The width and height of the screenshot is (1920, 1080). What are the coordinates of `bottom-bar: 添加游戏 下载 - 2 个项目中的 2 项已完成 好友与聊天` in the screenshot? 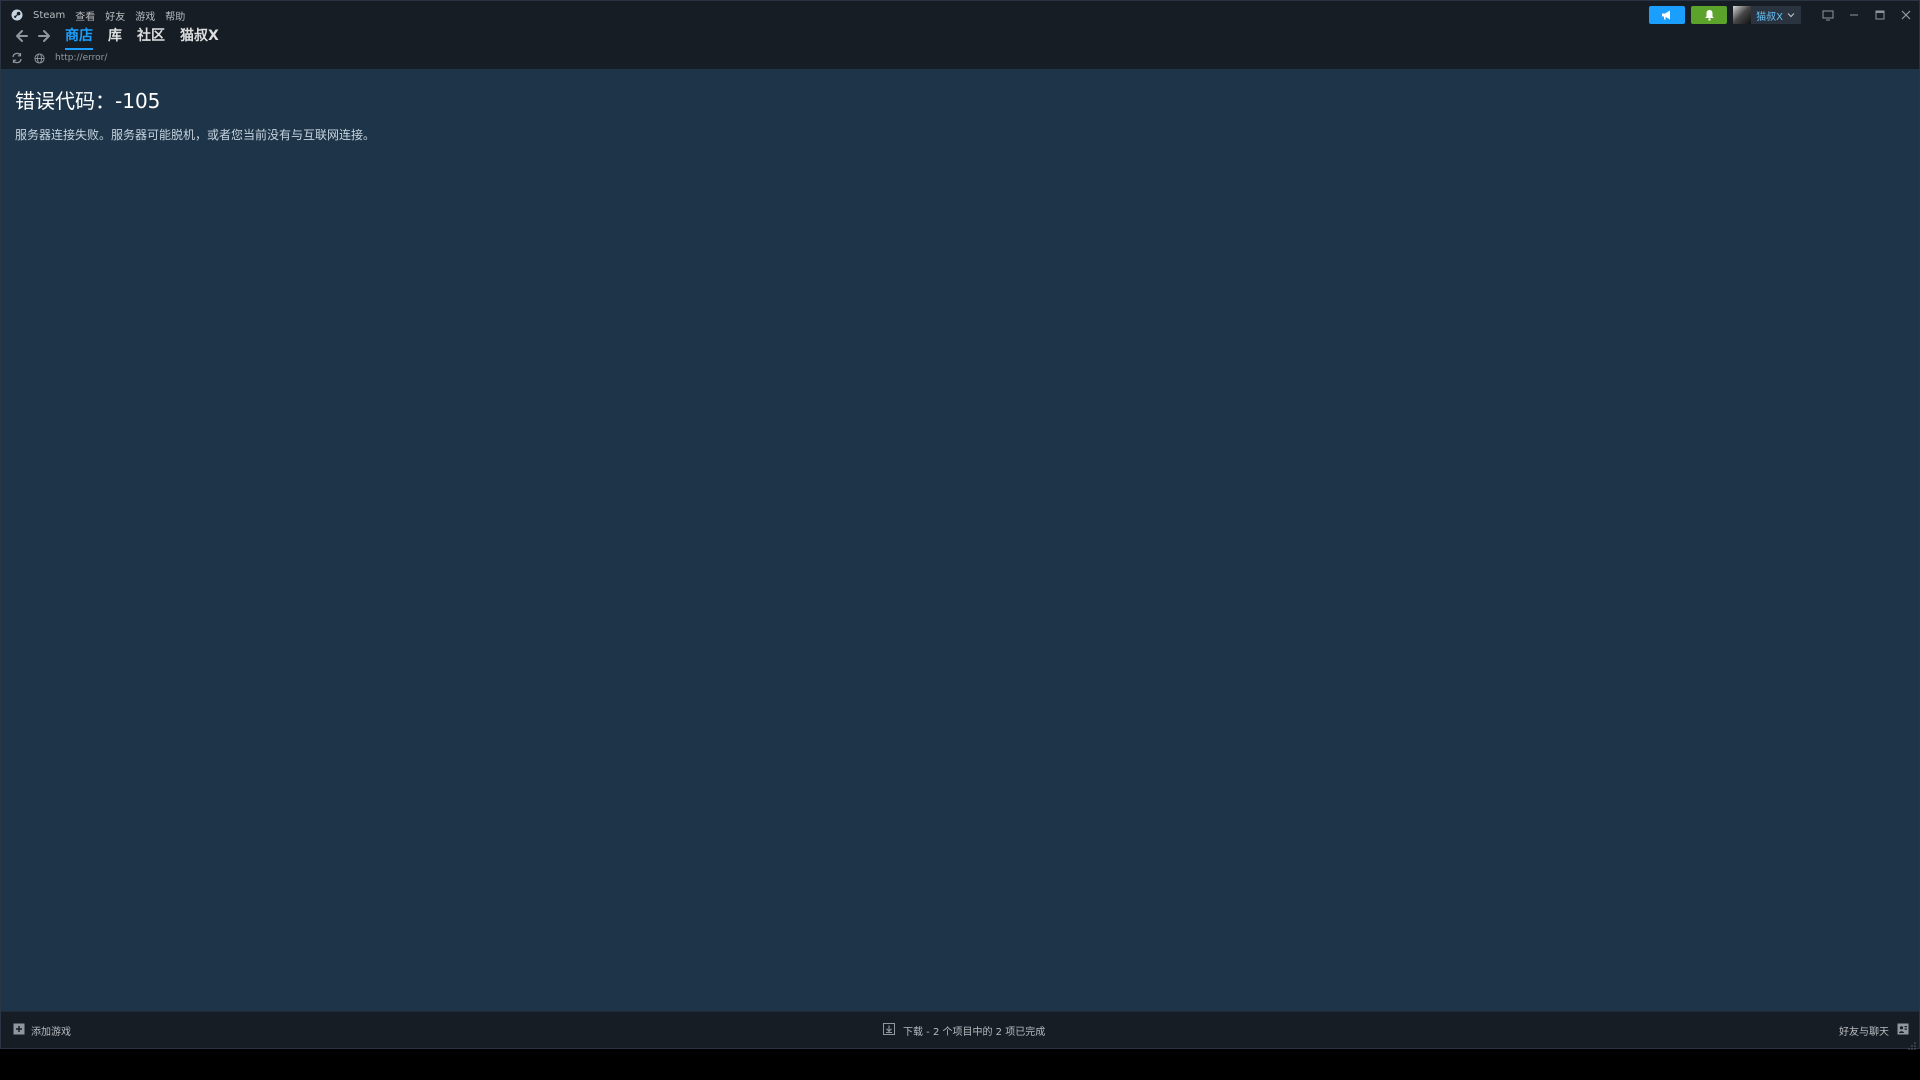 It's located at (960, 1030).